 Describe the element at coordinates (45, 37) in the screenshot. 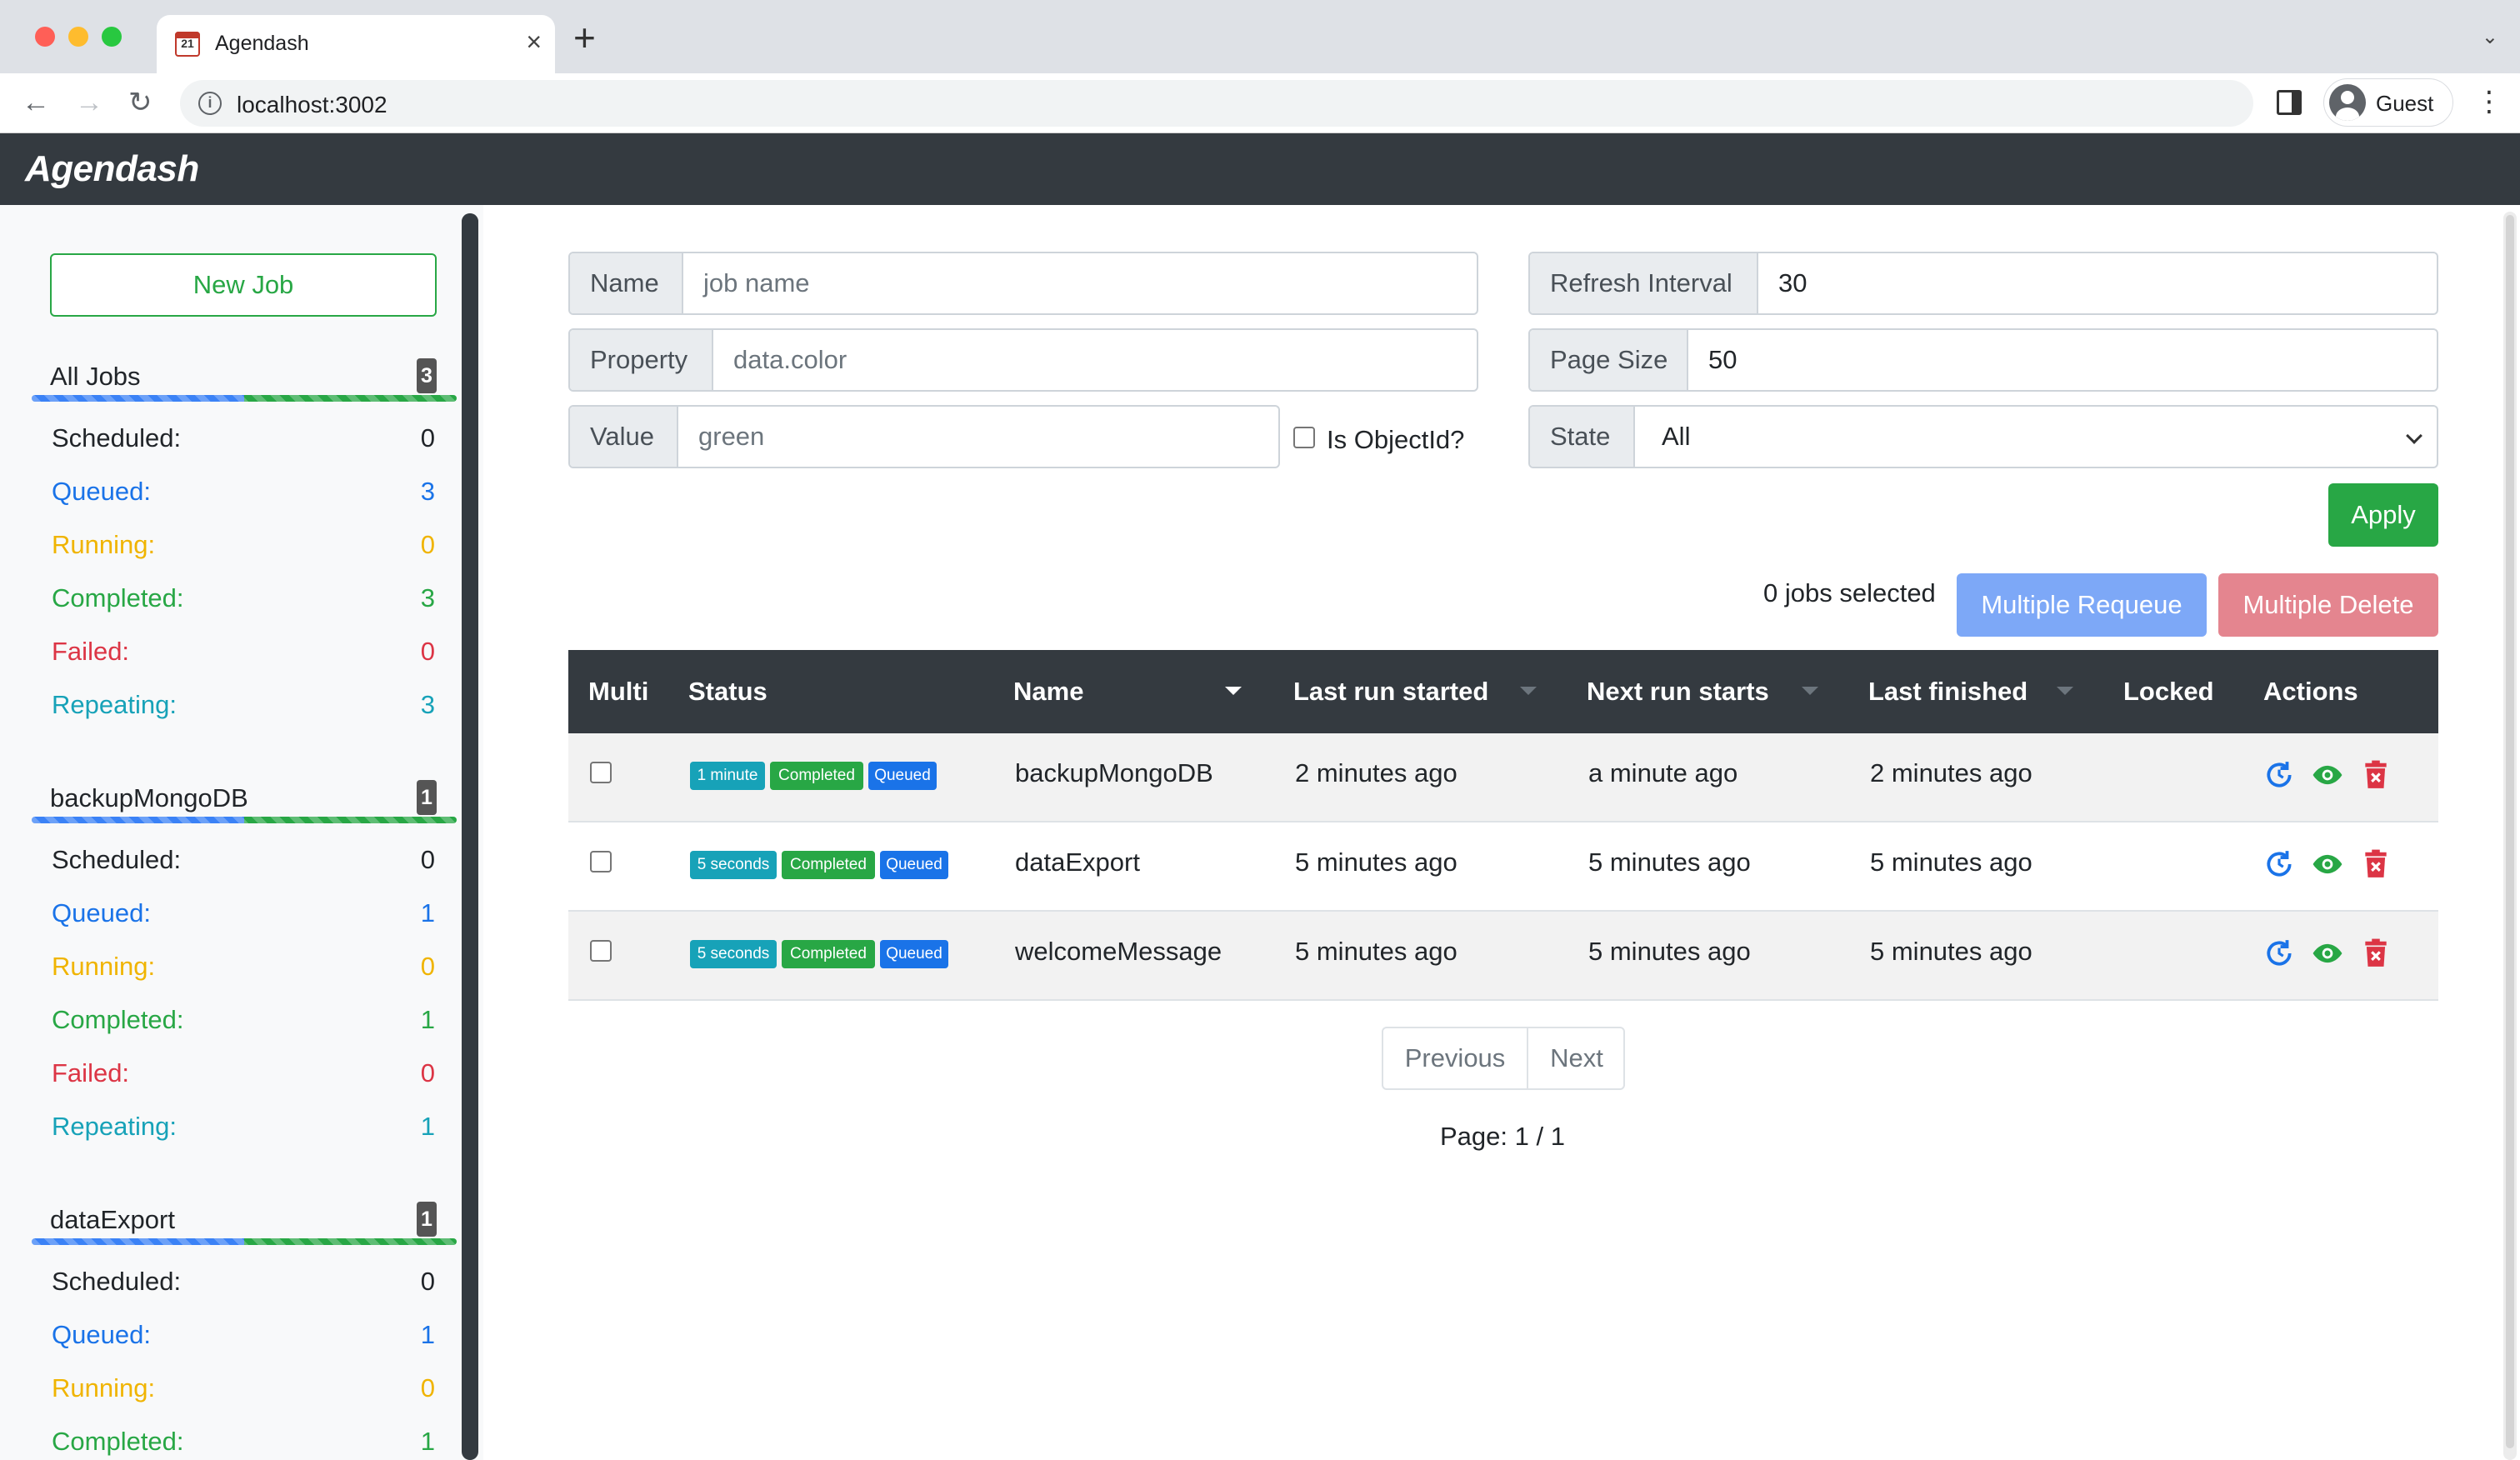

I see `window-close-button` at that location.